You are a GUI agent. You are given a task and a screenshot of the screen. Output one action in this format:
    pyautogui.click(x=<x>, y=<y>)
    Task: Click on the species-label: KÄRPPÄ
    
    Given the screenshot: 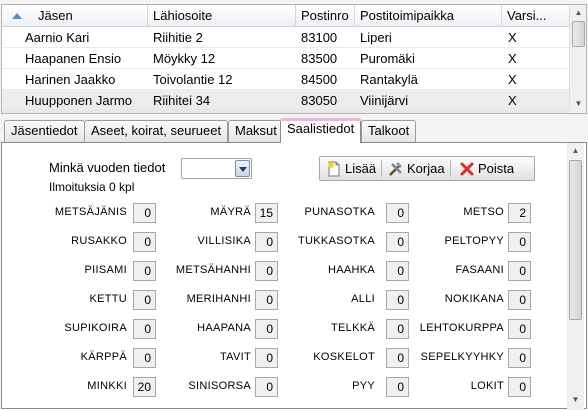 What is the action you would take?
    pyautogui.click(x=103, y=357)
    